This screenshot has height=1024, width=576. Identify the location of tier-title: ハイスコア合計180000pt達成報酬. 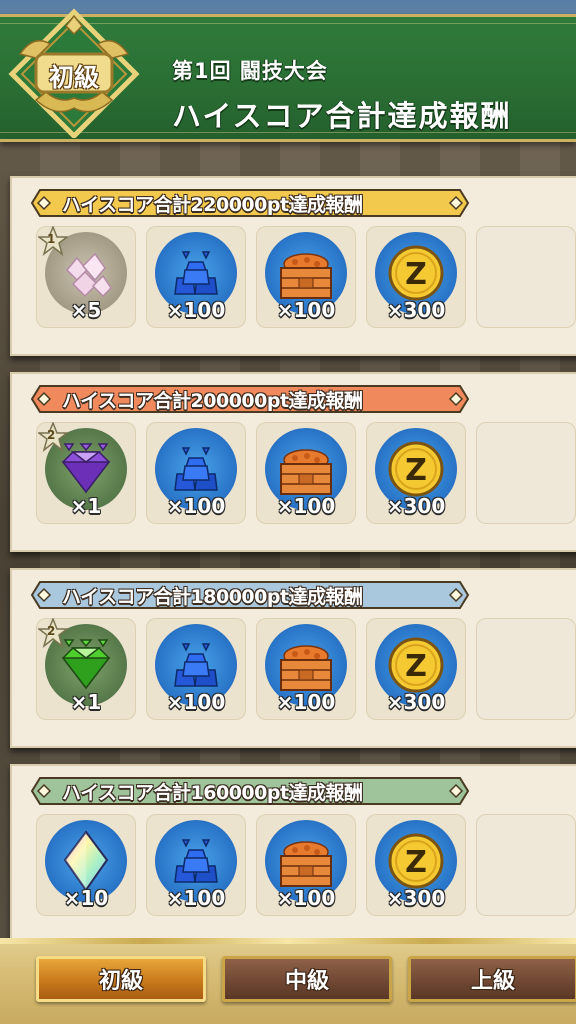
(212, 597).